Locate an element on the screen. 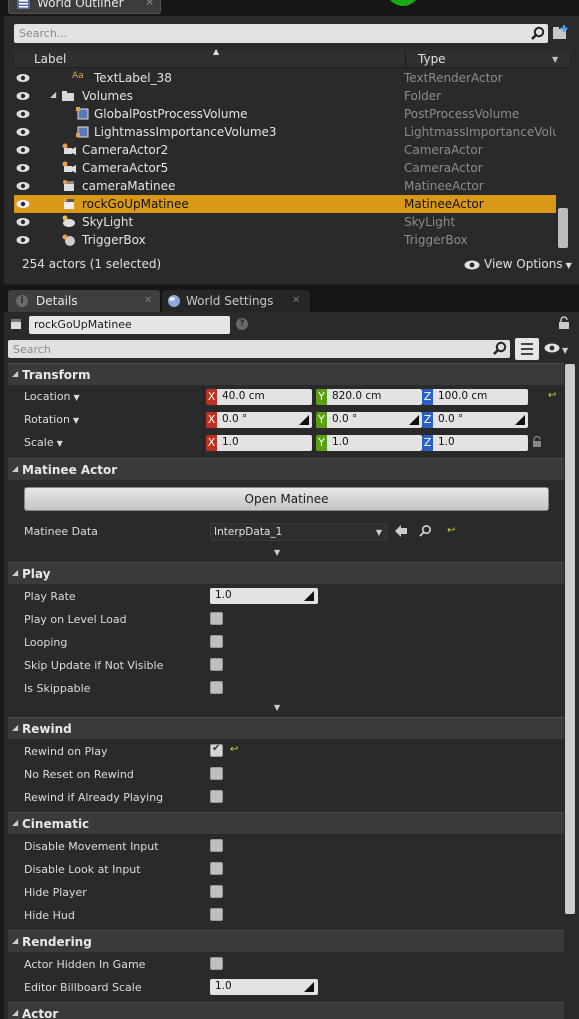 The image size is (579, 1019). actor-hidden-checkbox is located at coordinates (216, 963).